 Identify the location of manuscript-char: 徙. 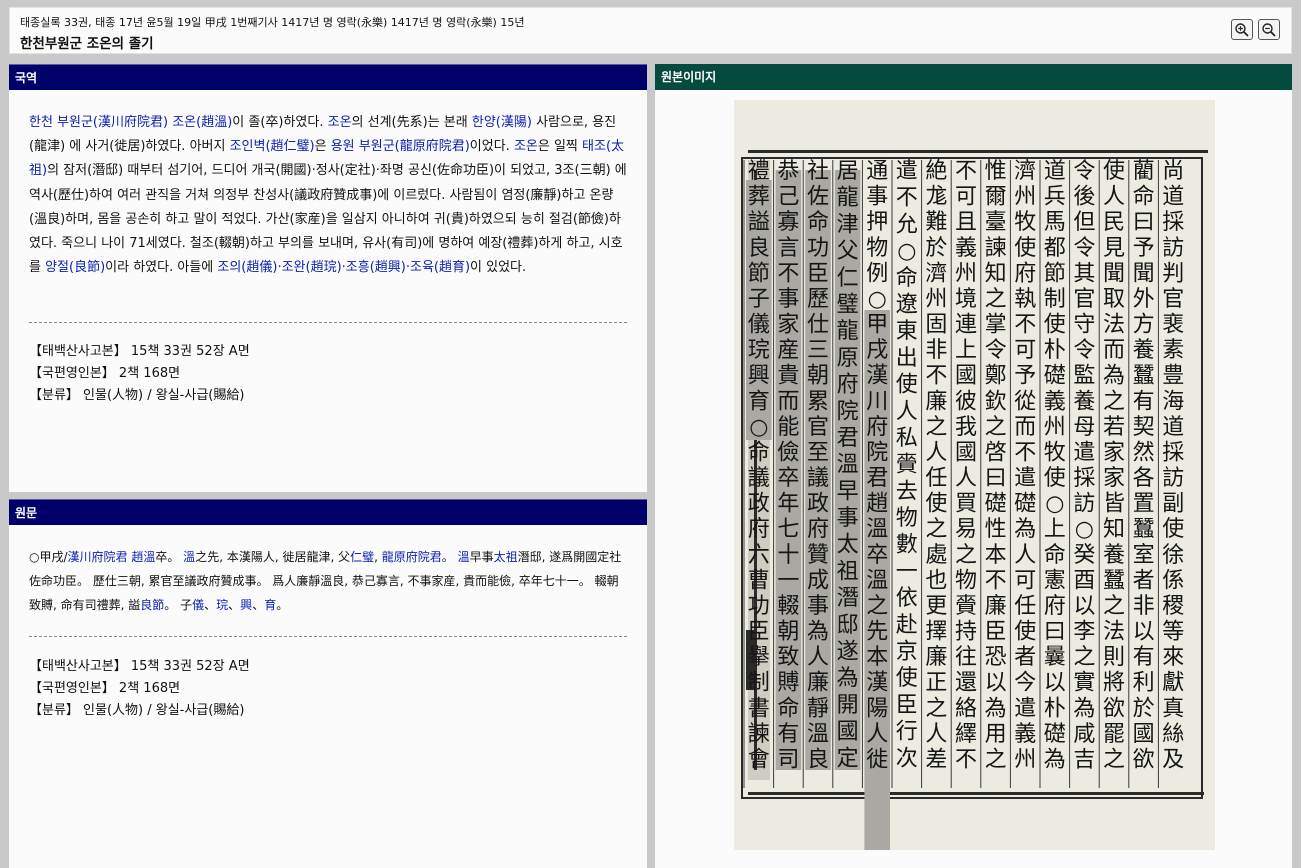
(877, 759).